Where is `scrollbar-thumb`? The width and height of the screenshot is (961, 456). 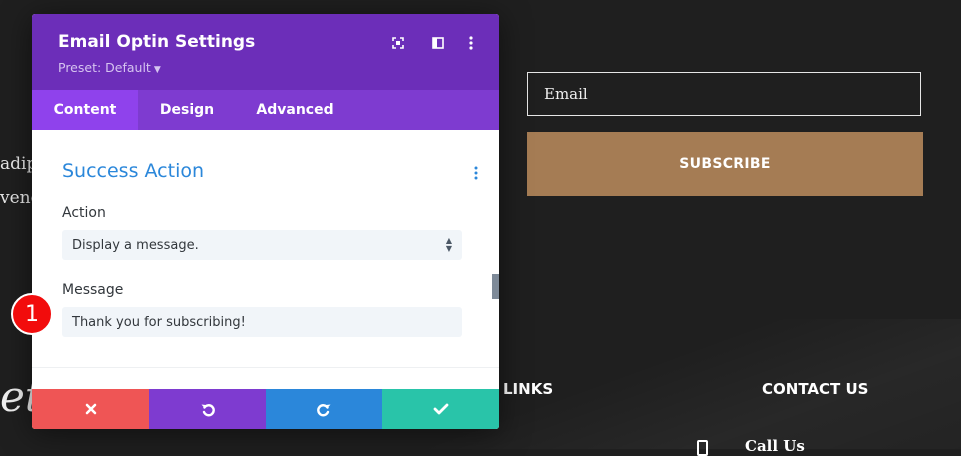
scrollbar-thumb is located at coordinates (495, 286).